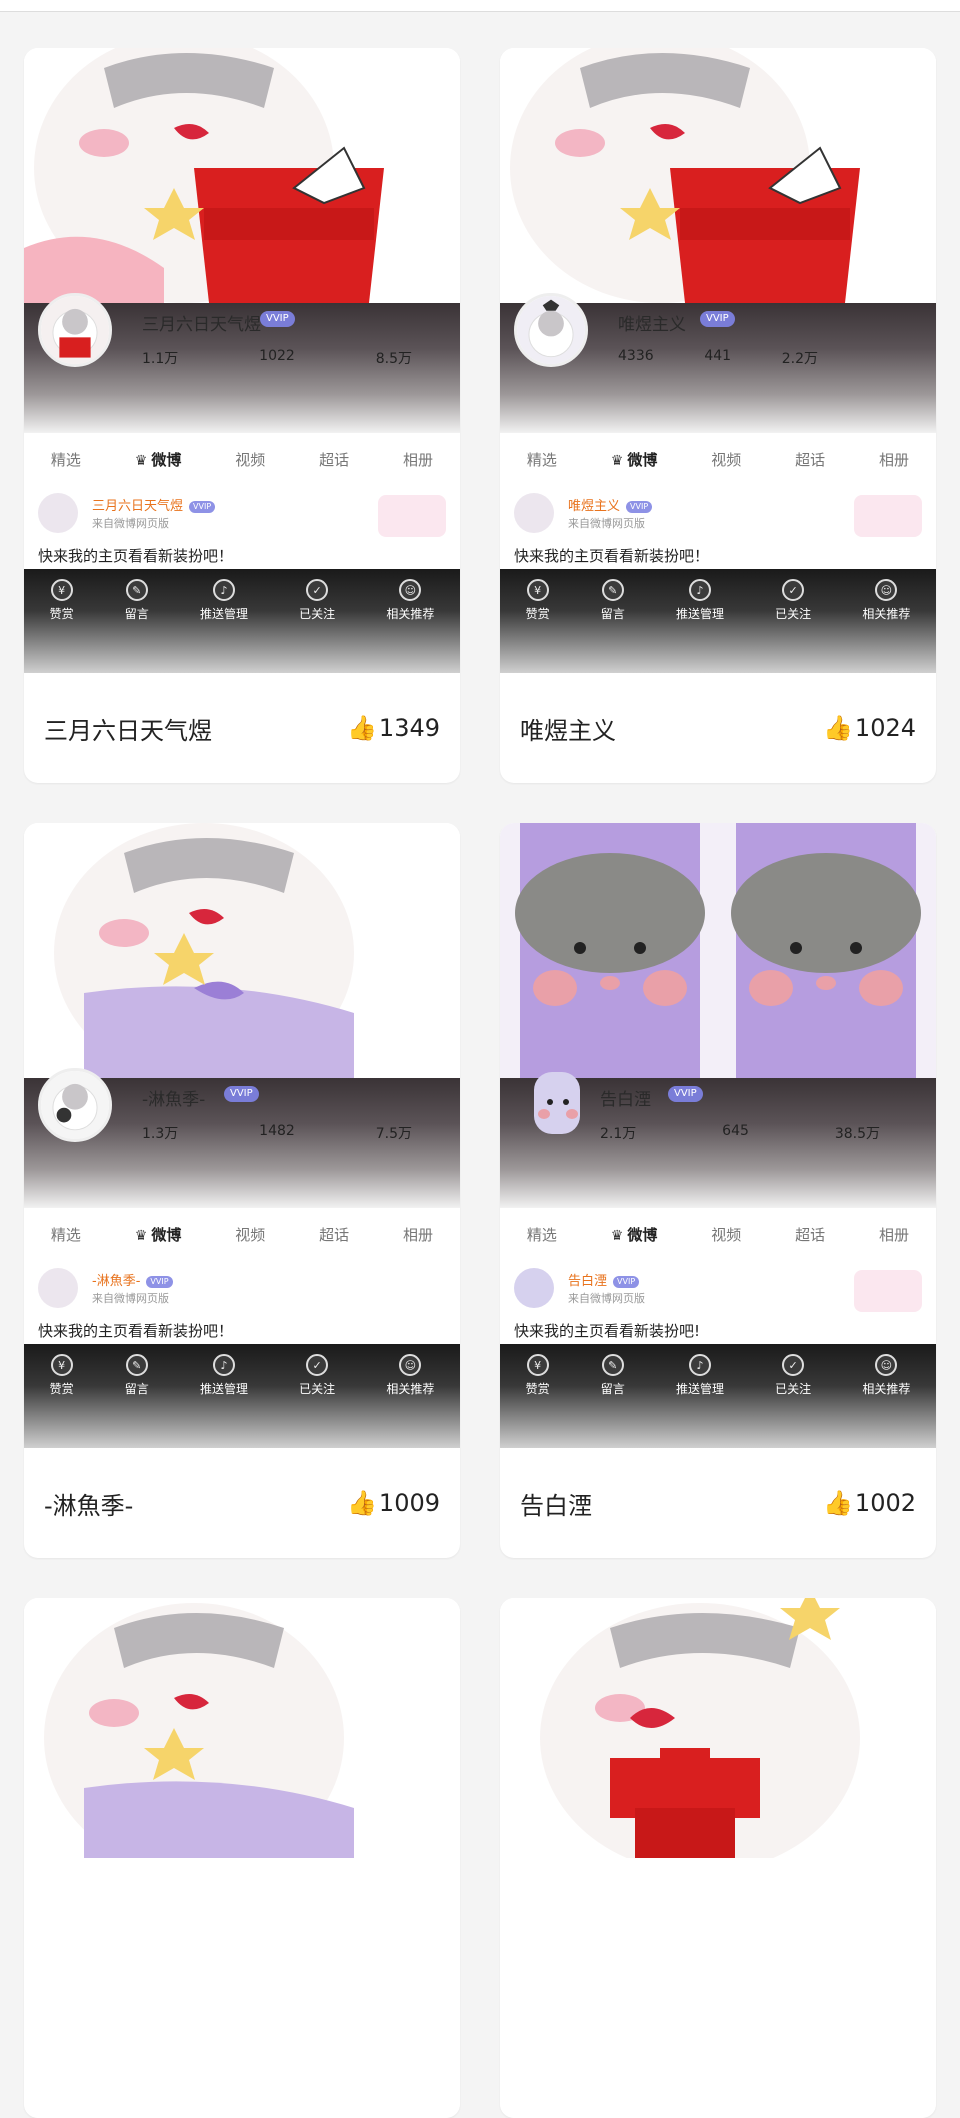 The width and height of the screenshot is (960, 2118). I want to click on post-username: 三月六日天气煜 VVIP, so click(154, 504).